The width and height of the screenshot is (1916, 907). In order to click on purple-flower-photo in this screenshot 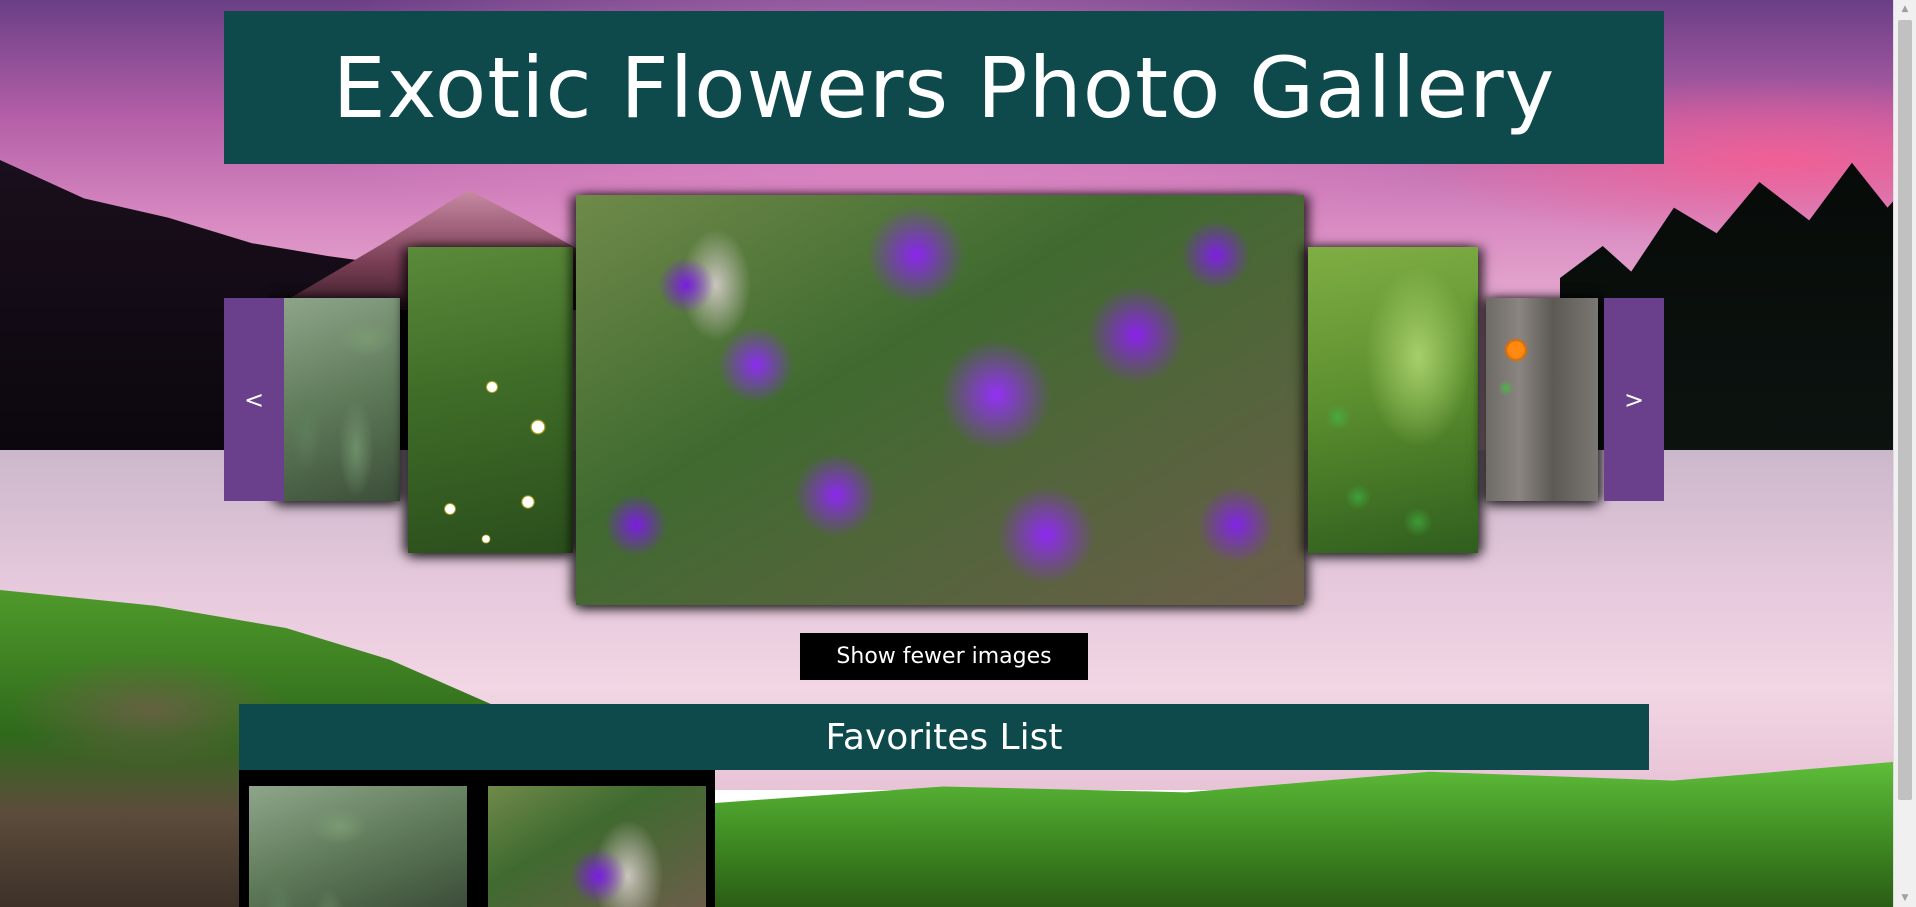, I will do `click(597, 846)`.